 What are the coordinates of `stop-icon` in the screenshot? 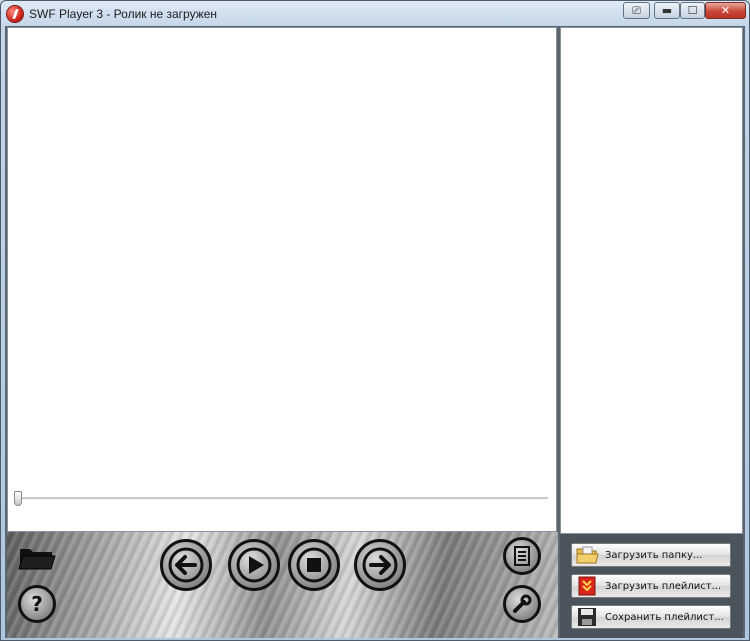 It's located at (314, 565).